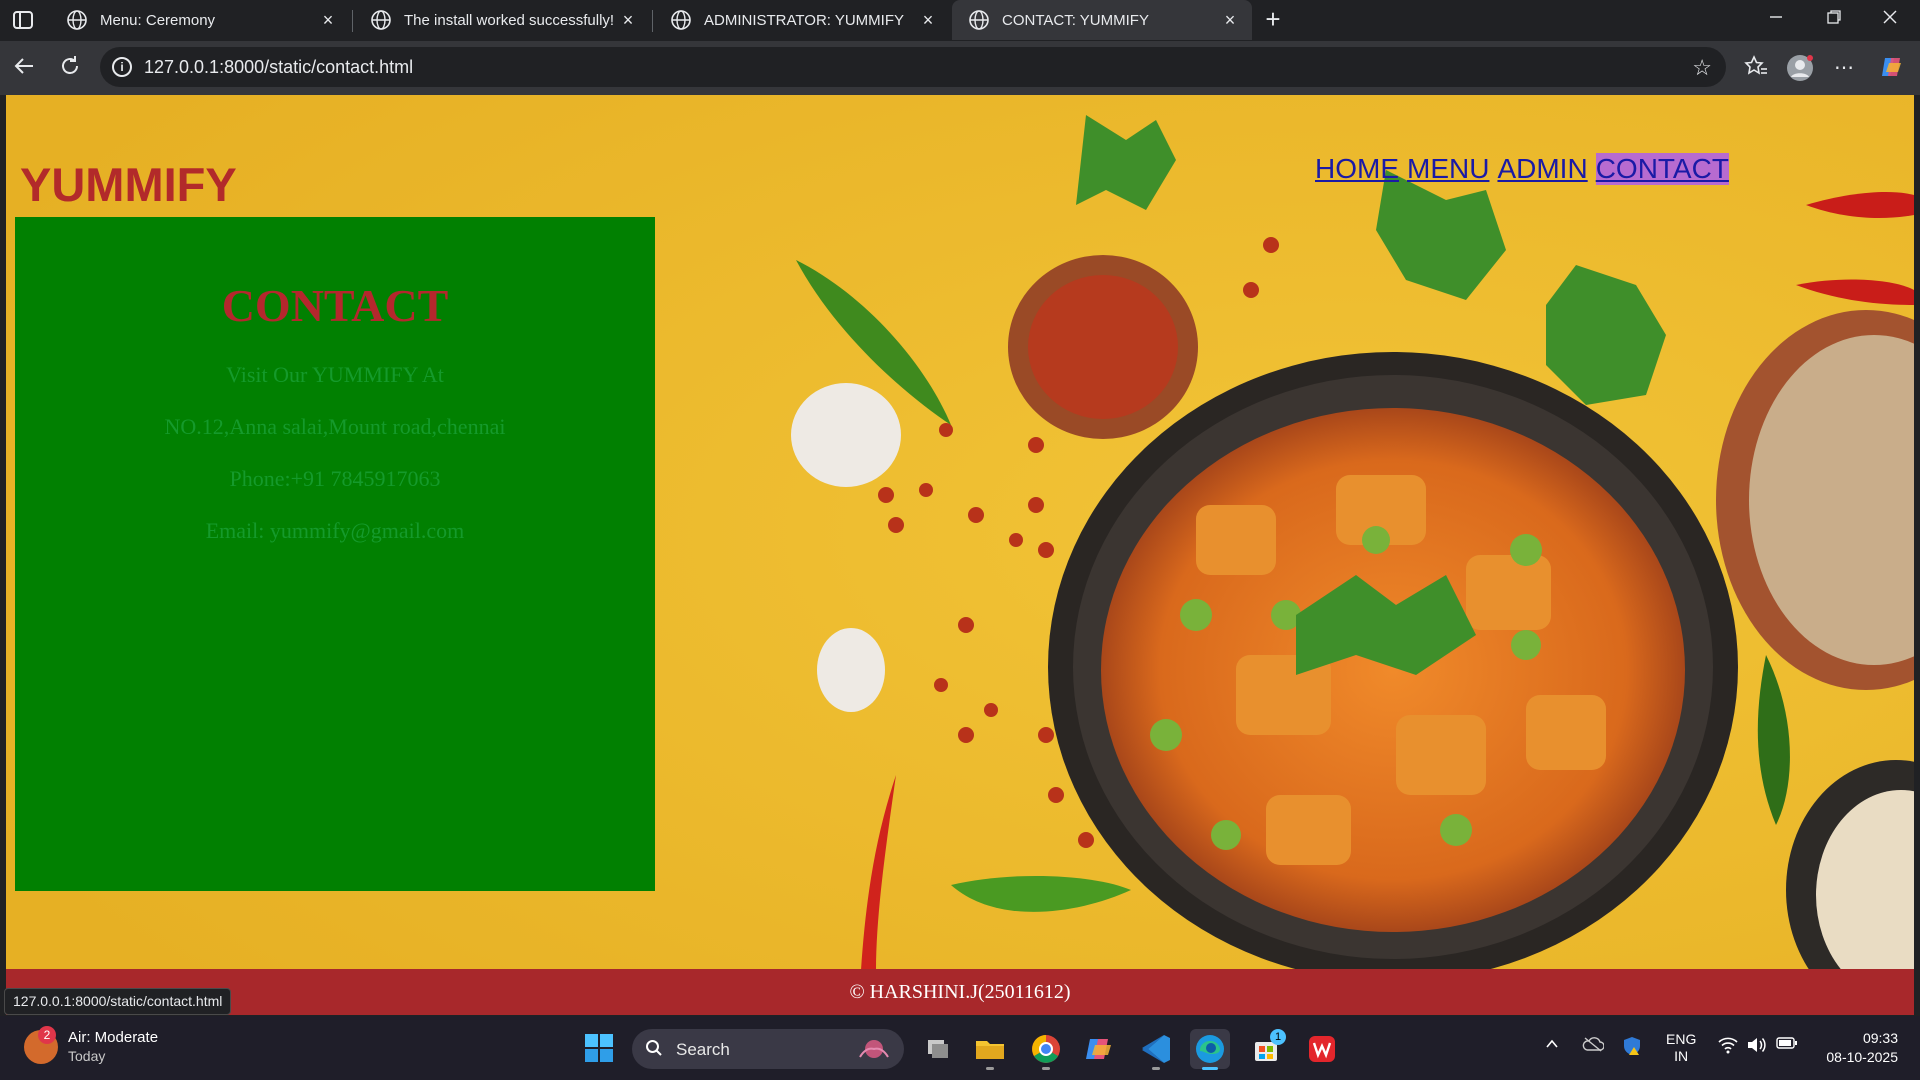  What do you see at coordinates (24, 68) in the screenshot?
I see `back-arrow-icon` at bounding box center [24, 68].